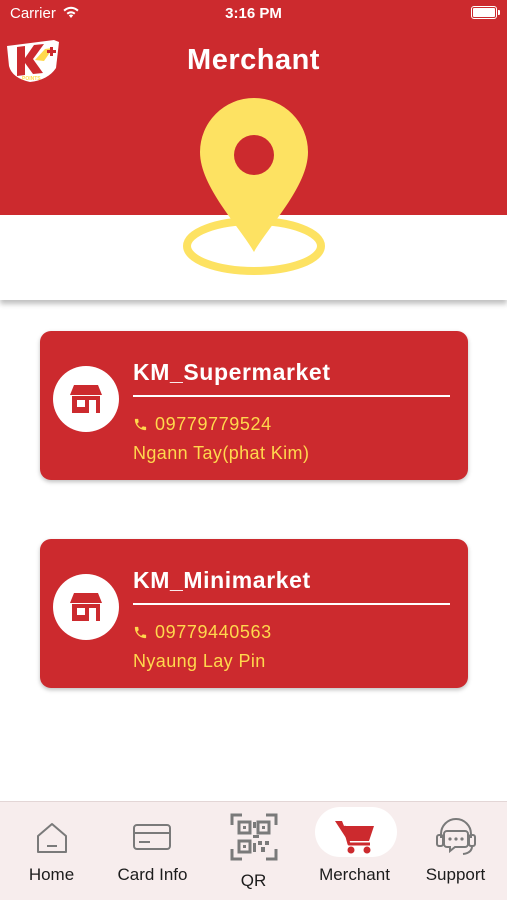 The width and height of the screenshot is (507, 900). I want to click on battery-icon, so click(485, 12).